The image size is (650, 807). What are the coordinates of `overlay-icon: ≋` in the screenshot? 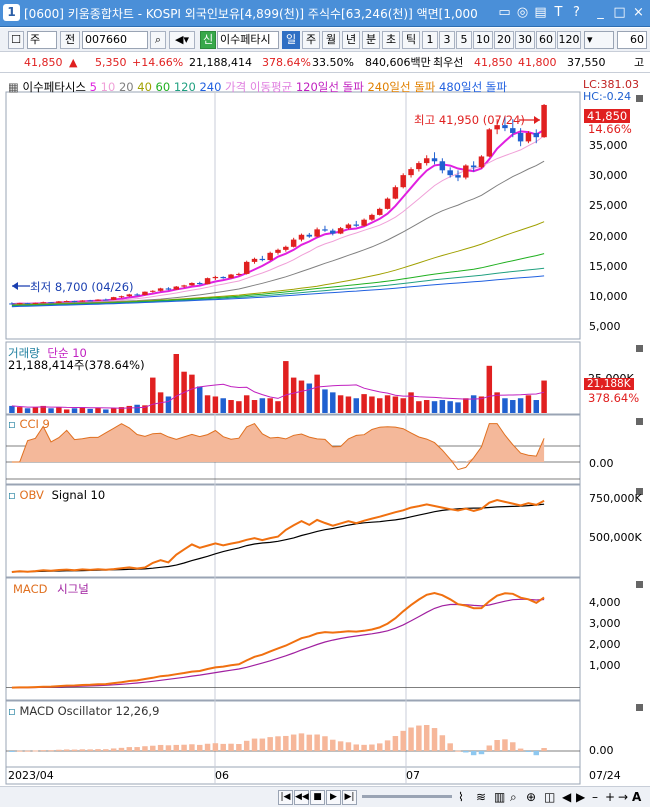 It's located at (481, 797).